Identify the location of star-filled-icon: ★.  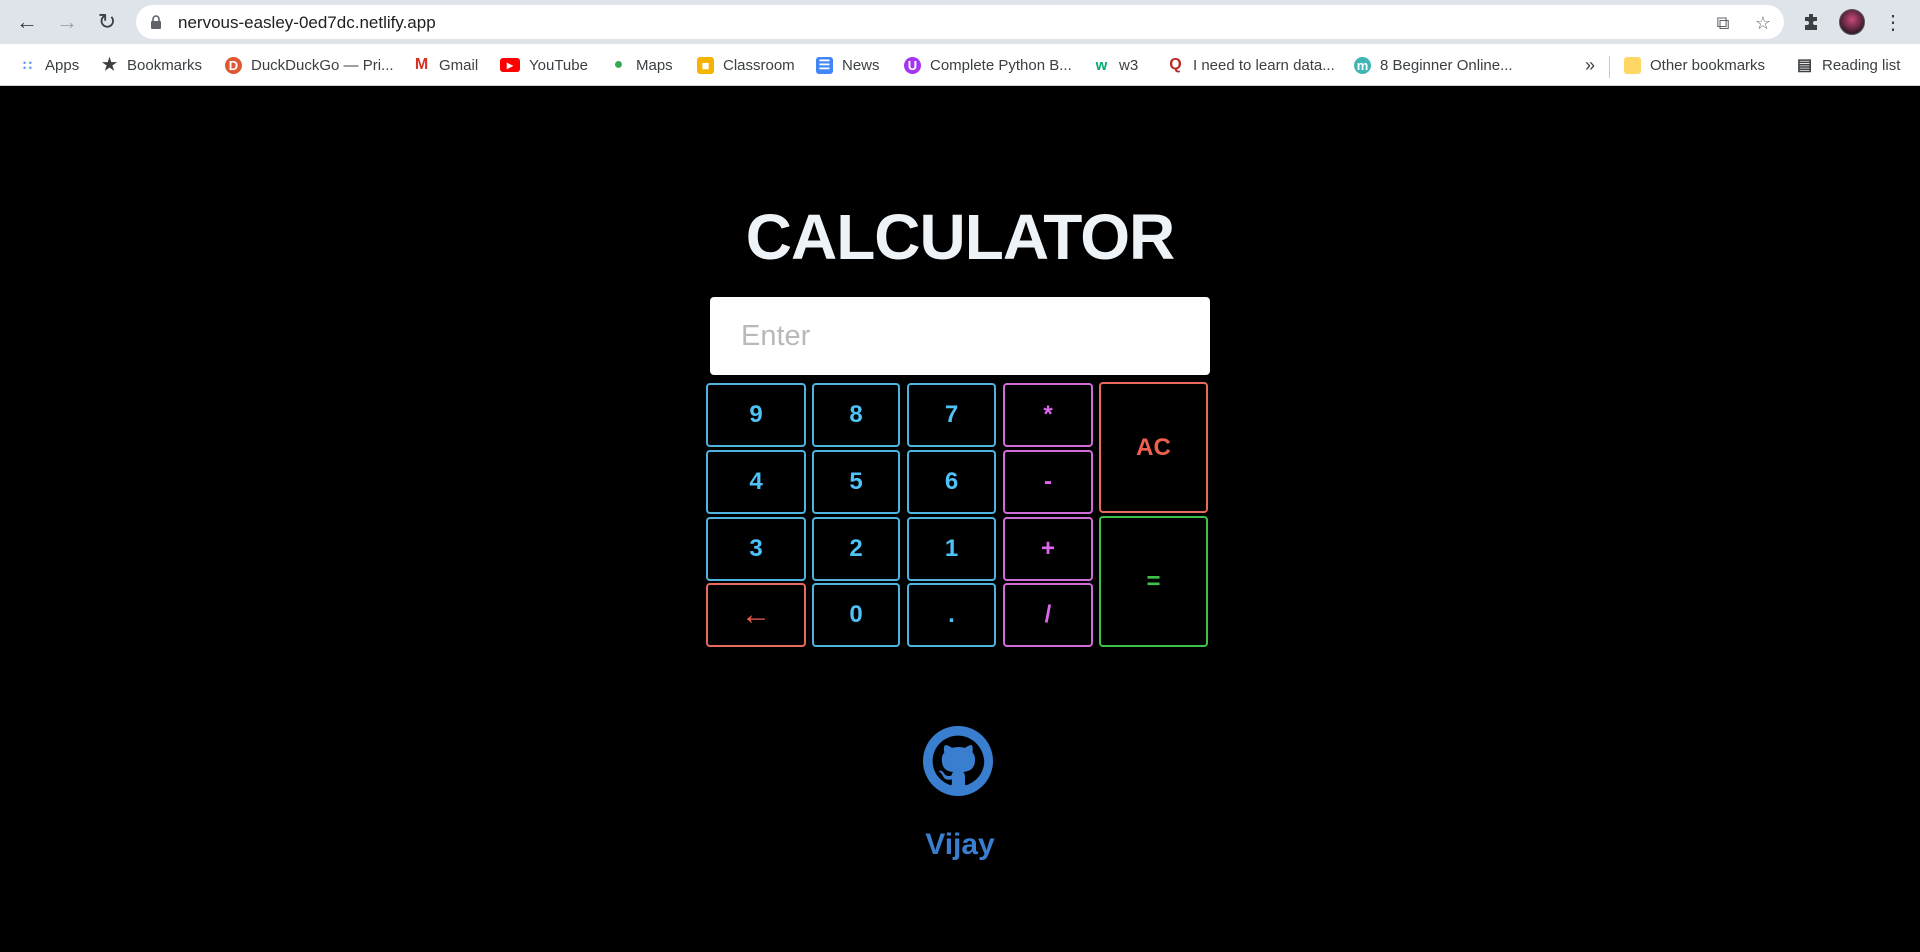
(109, 64).